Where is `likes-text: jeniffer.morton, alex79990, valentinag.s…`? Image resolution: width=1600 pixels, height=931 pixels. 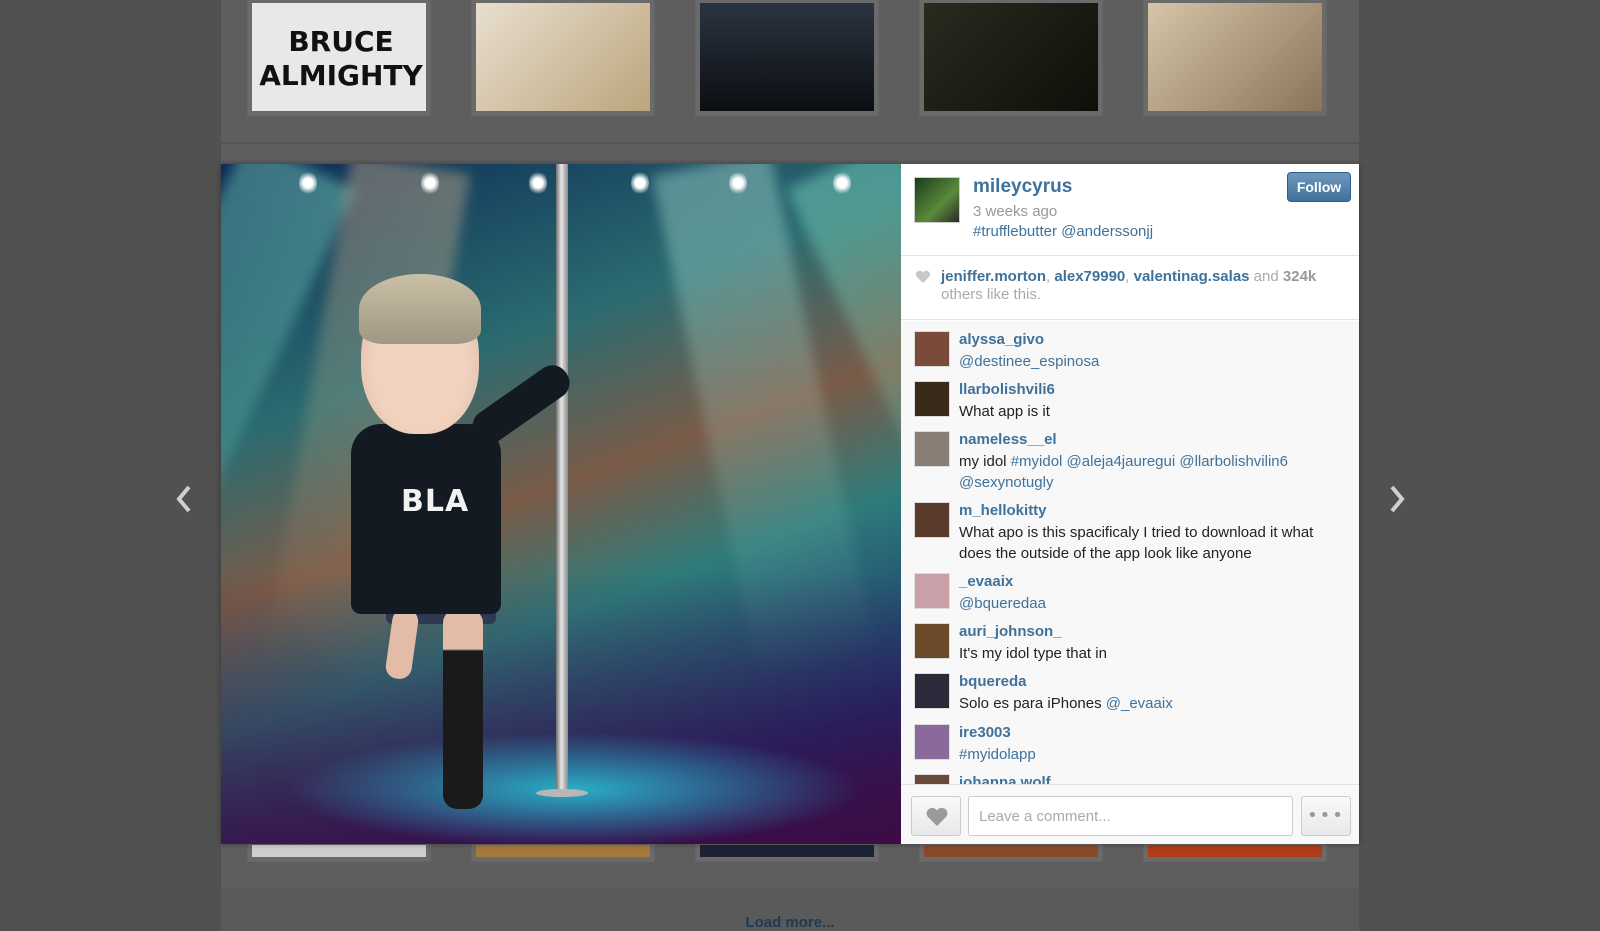 likes-text: jeniffer.morton, alex79990, valentinag.s… is located at coordinates (1143, 286).